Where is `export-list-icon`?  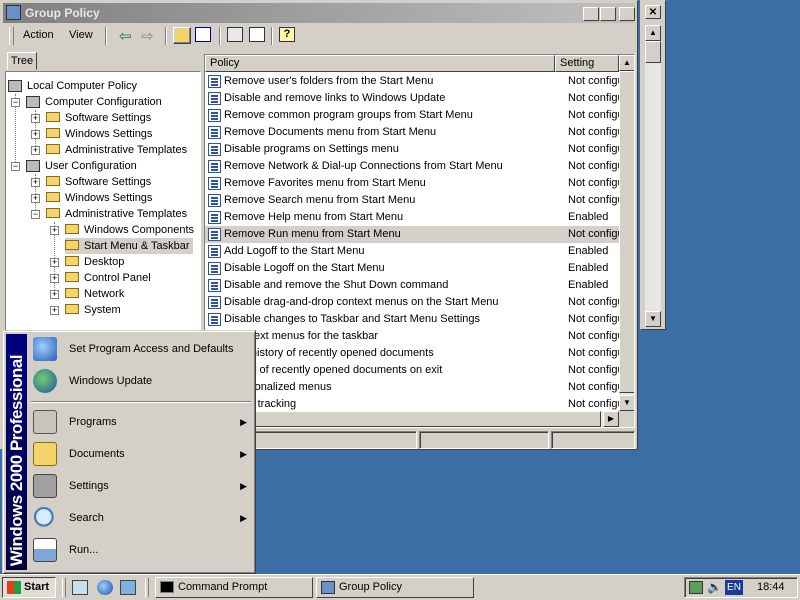 export-list-icon is located at coordinates (257, 34).